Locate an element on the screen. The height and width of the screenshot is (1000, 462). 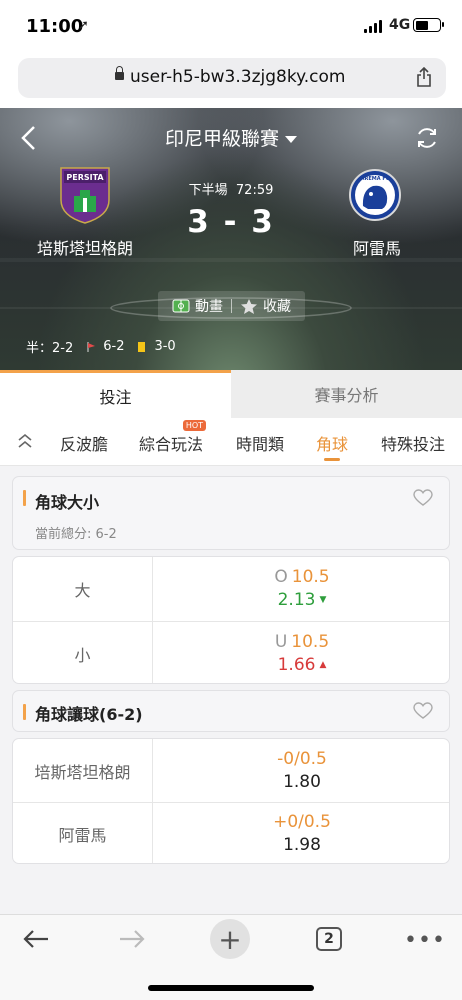
divider is located at coordinates (231, 306).